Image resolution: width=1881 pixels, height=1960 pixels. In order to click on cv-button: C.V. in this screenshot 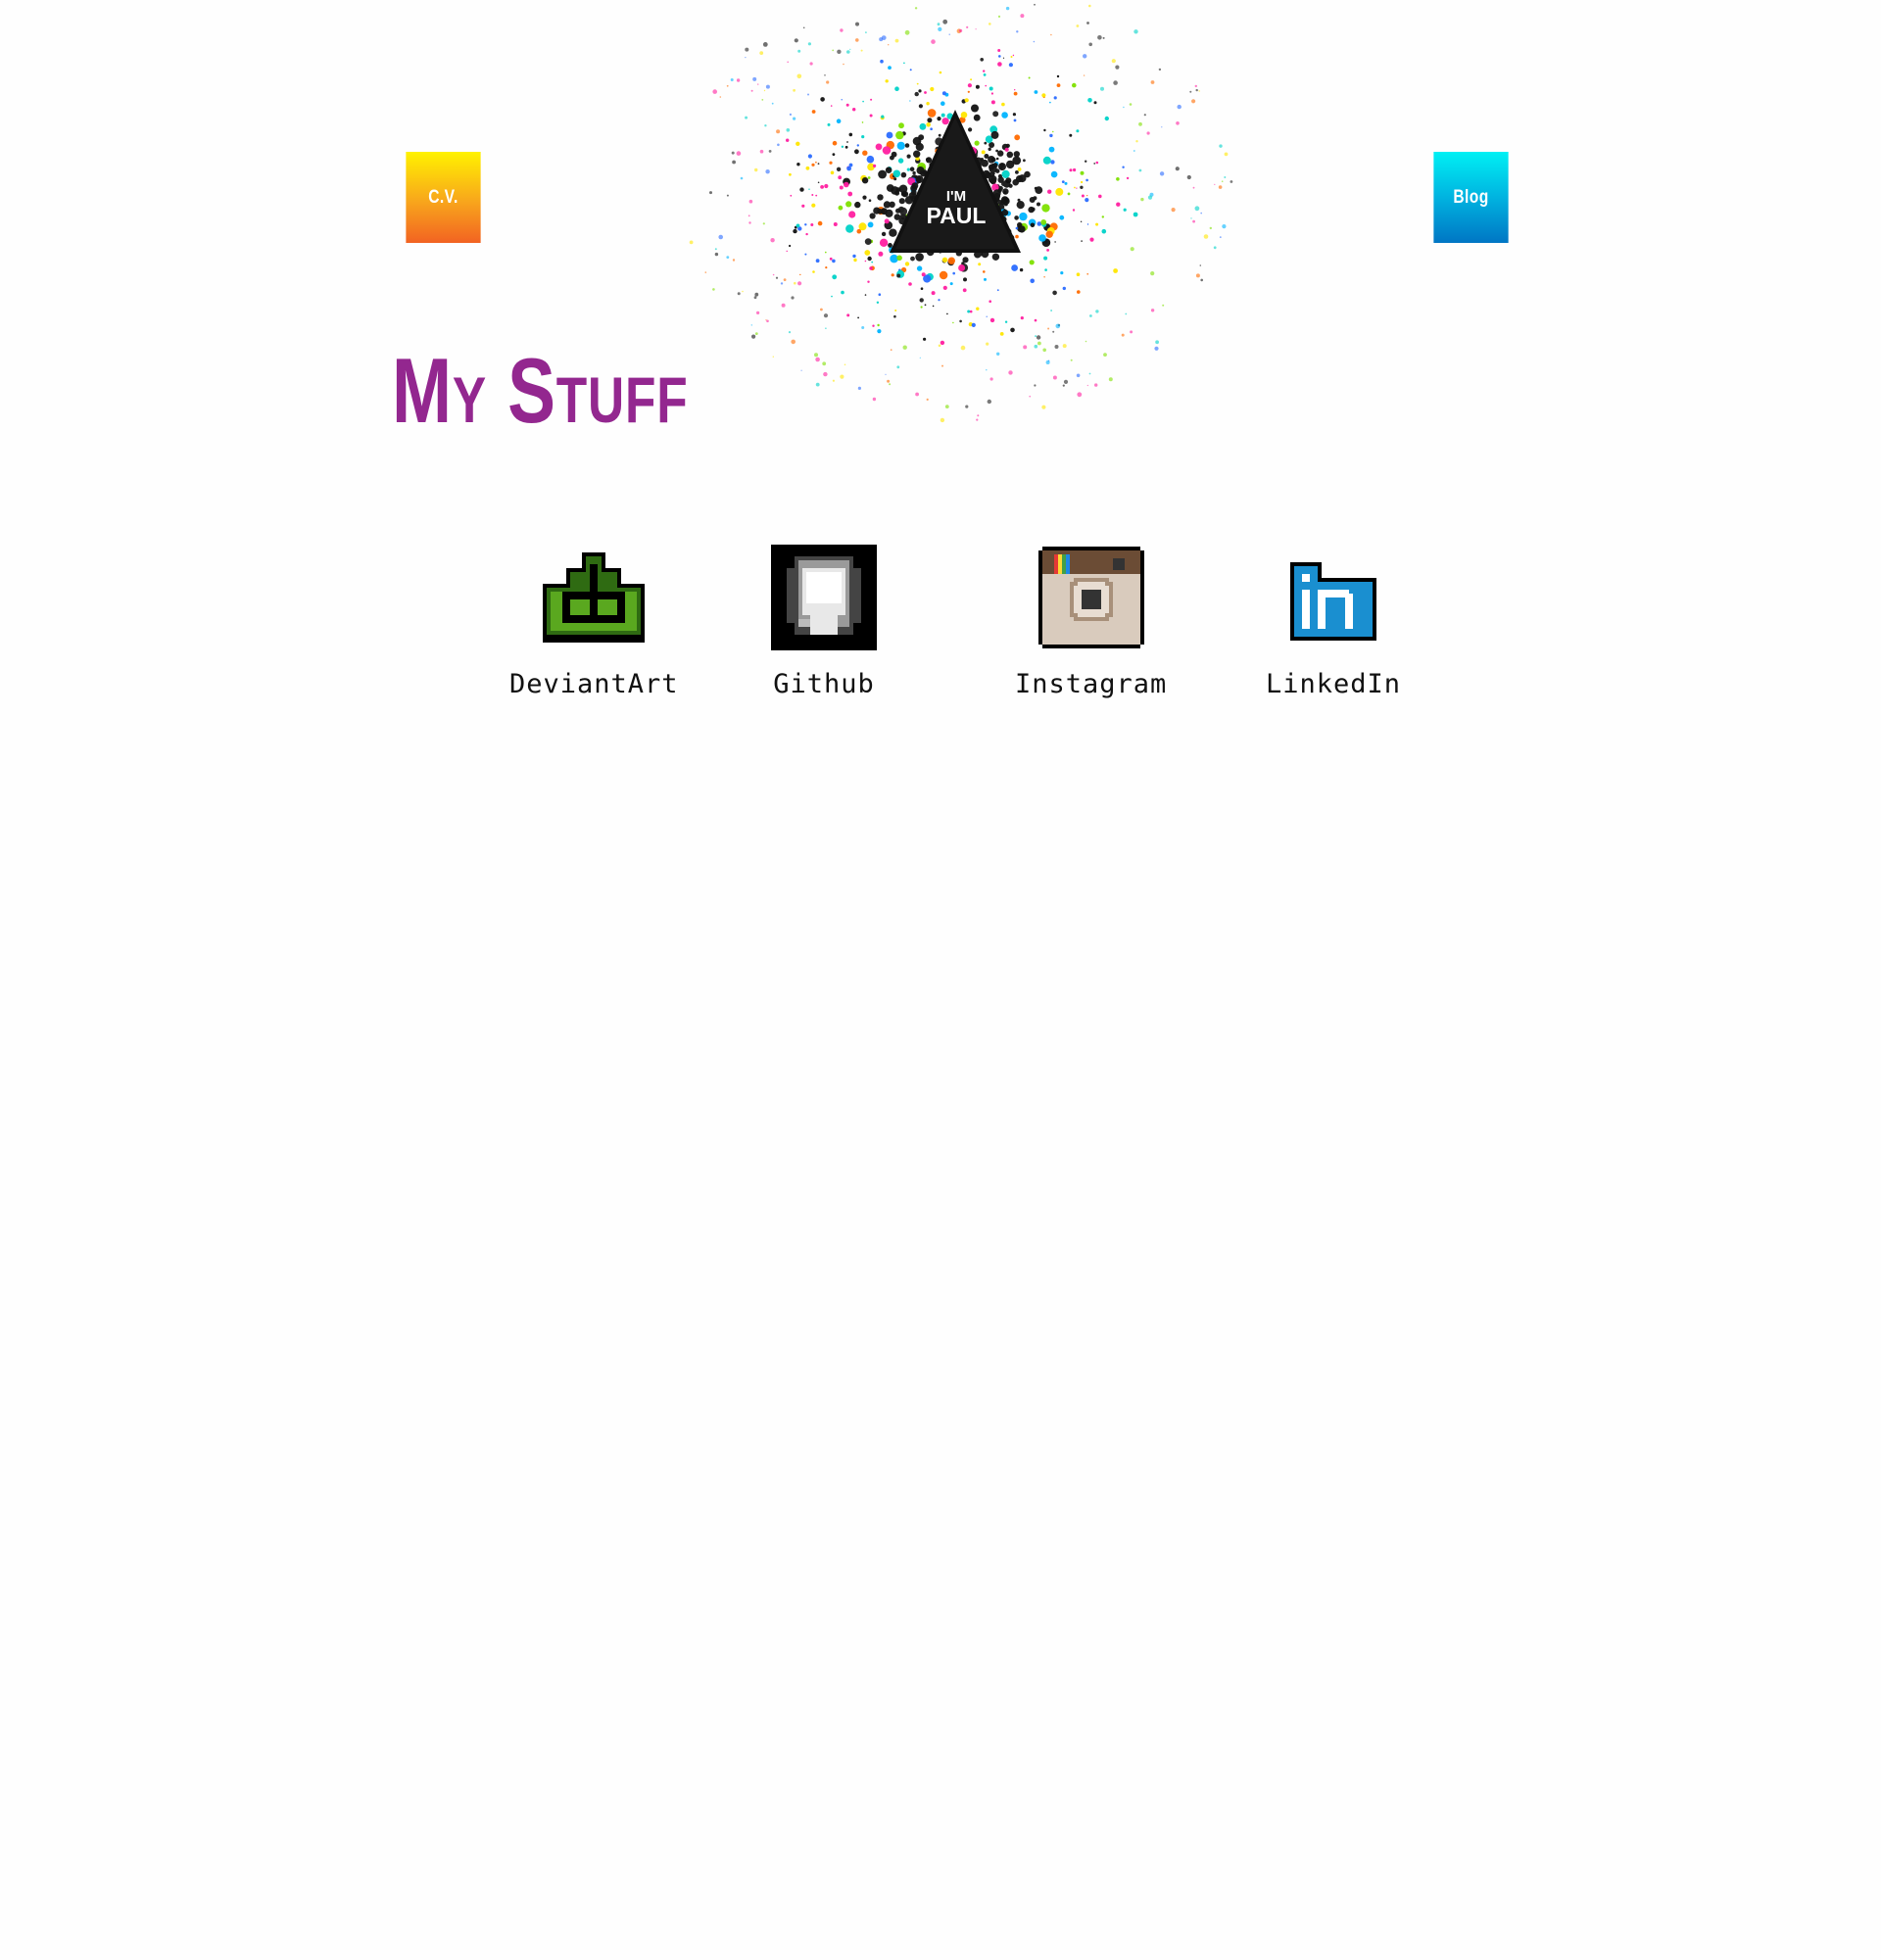, I will do `click(443, 197)`.